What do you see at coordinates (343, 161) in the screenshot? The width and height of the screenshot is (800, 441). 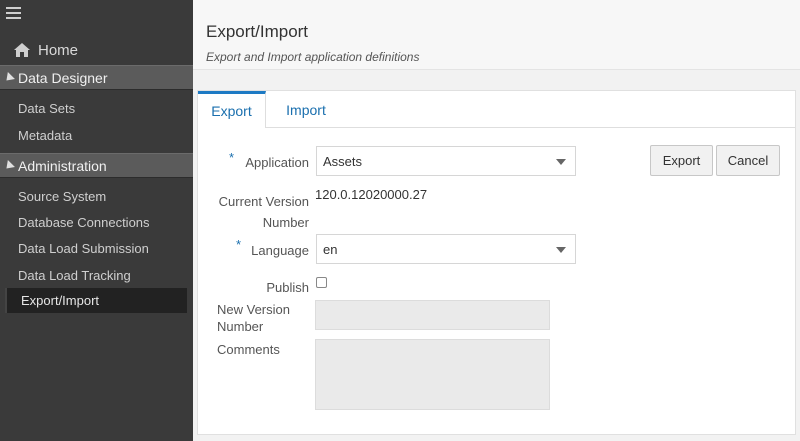 I see `application-select-value: Assets` at bounding box center [343, 161].